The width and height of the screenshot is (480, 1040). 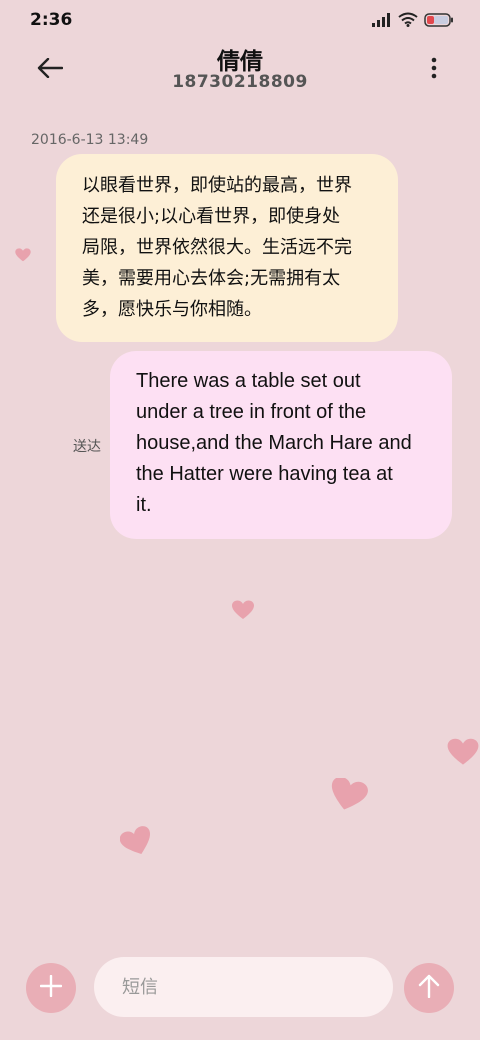 What do you see at coordinates (439, 21) in the screenshot?
I see `battery-icon` at bounding box center [439, 21].